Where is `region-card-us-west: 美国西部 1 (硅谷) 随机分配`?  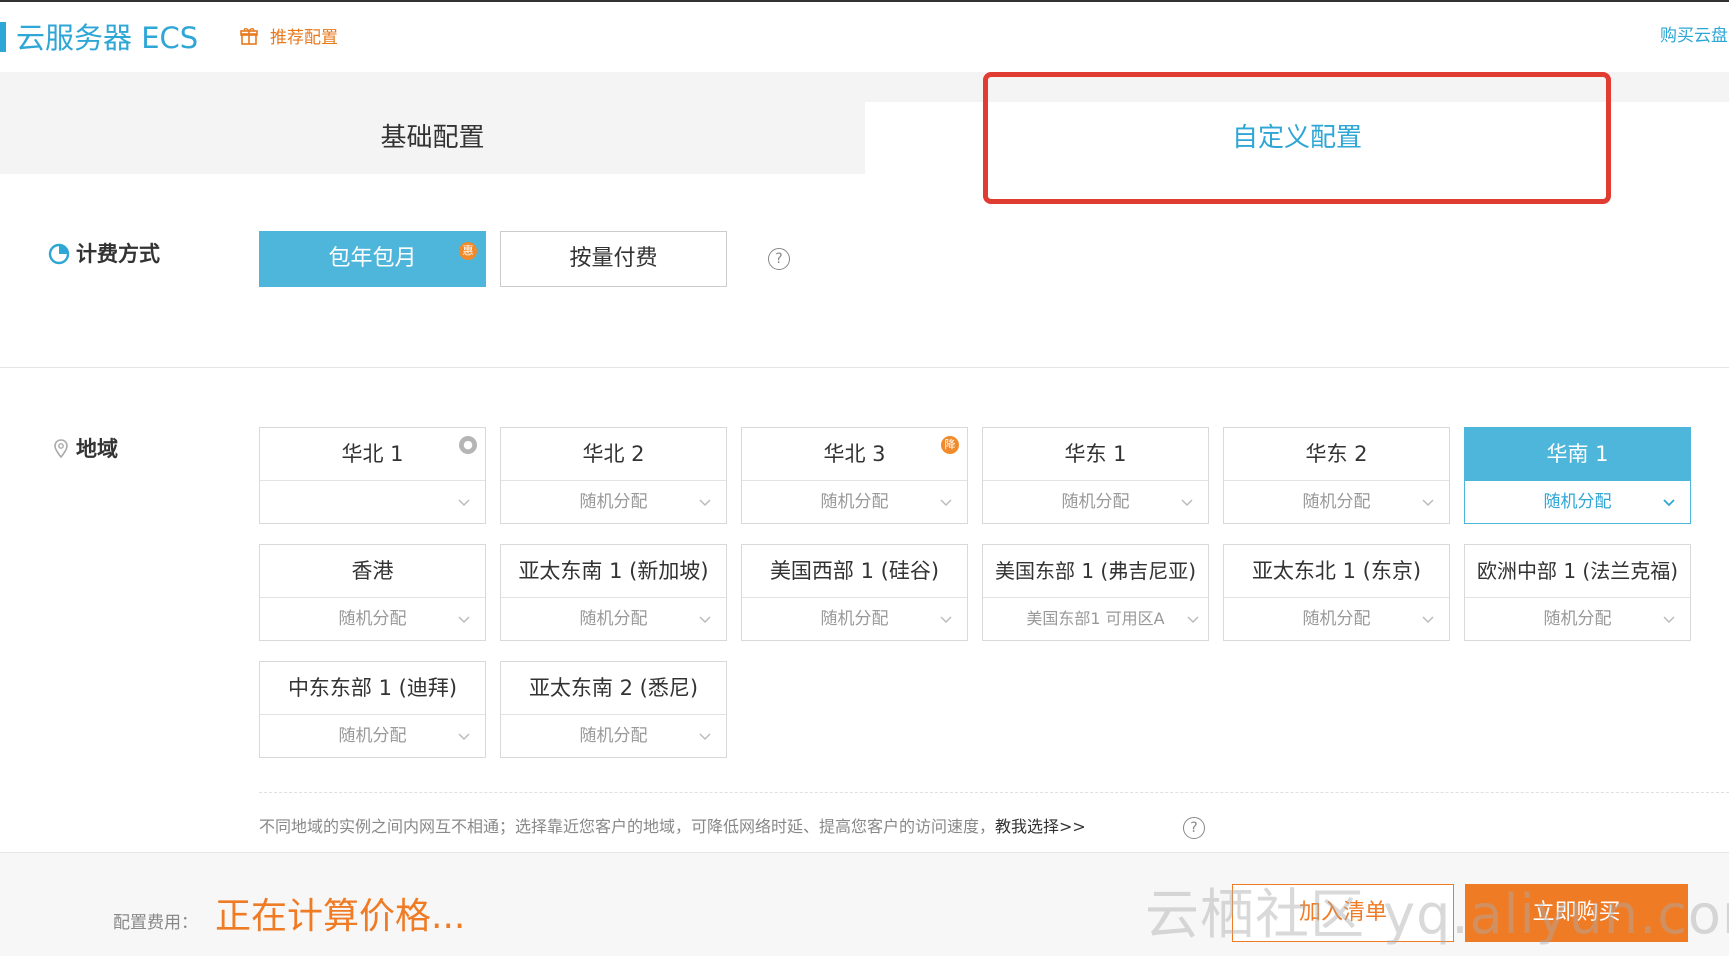 region-card-us-west: 美国西部 1 (硅谷) 随机分配 is located at coordinates (854, 592).